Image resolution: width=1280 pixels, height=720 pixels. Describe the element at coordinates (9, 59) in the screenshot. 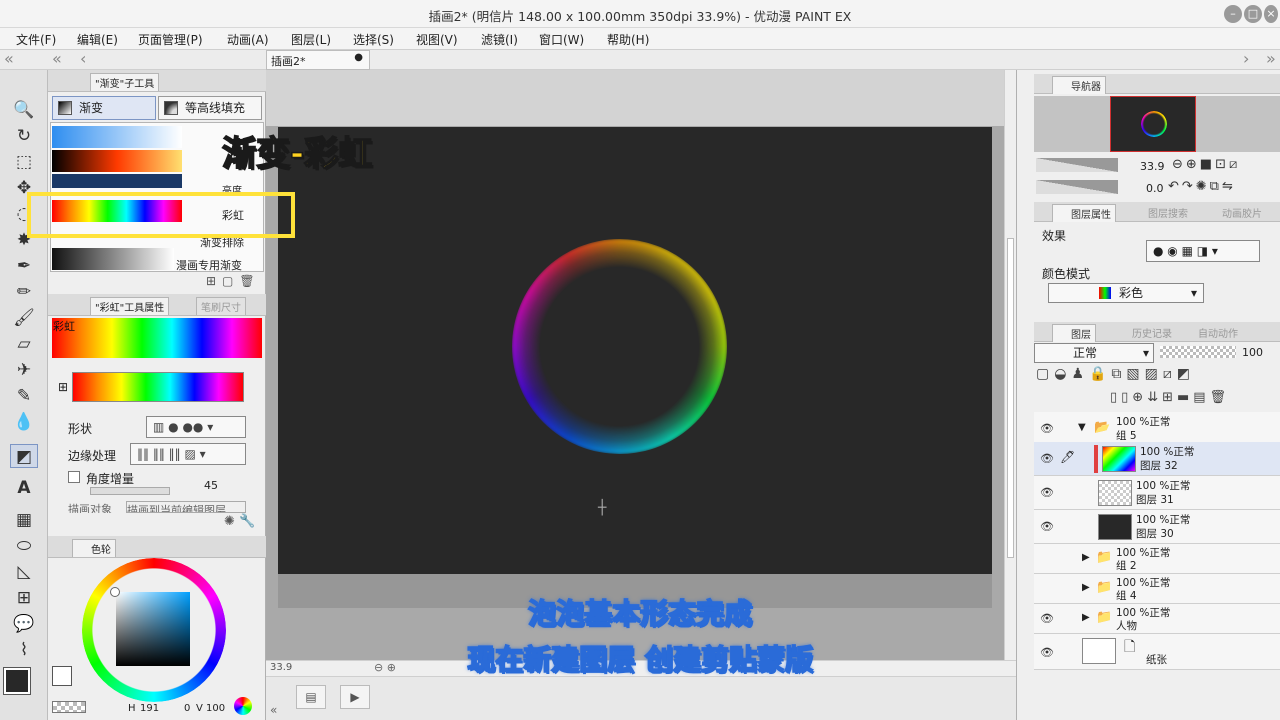

I see `collapse-left-icon: «` at that location.